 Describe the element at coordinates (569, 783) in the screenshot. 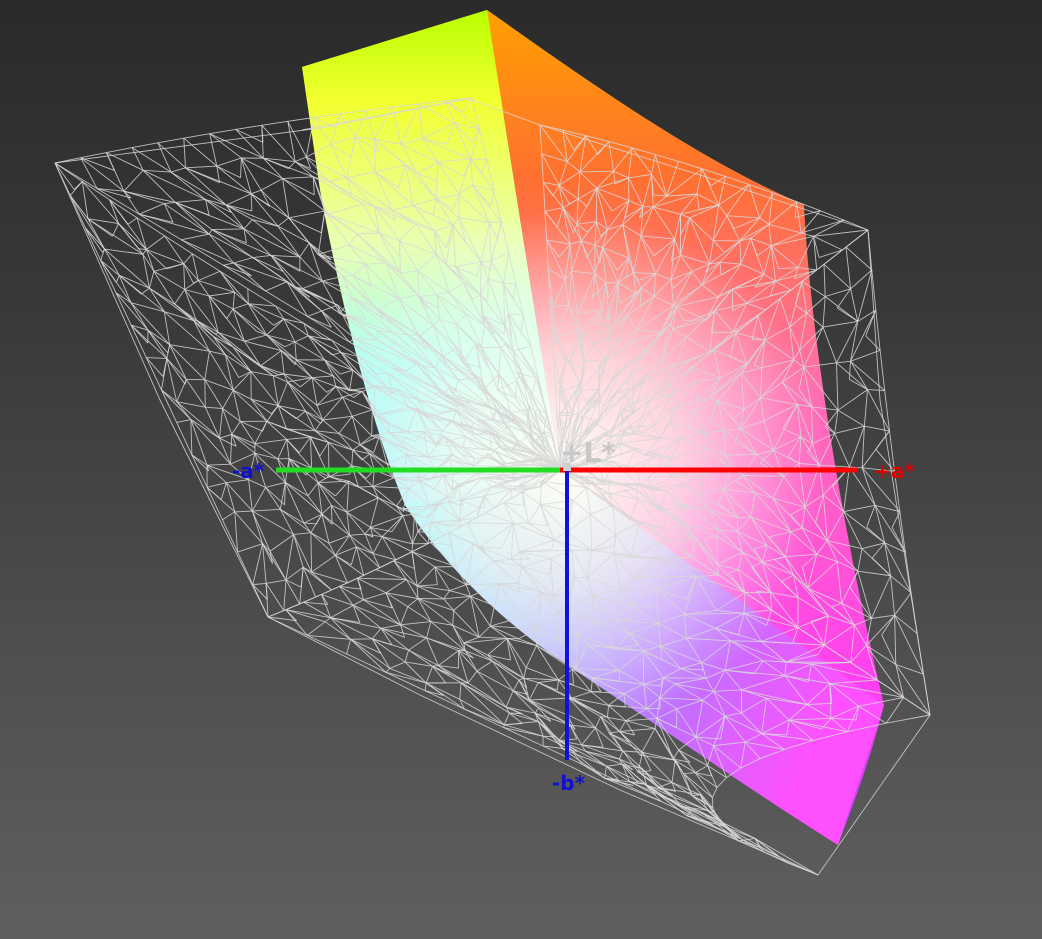

I see `minus-b-label: -b*` at that location.